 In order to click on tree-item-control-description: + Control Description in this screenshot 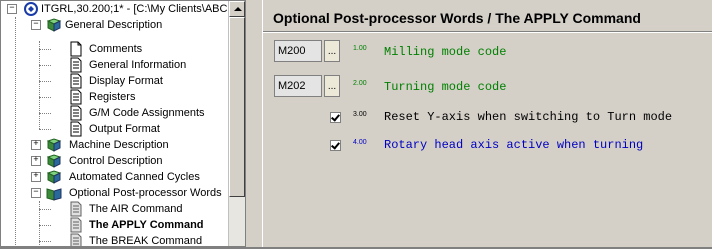, I will do `click(115, 161)`.